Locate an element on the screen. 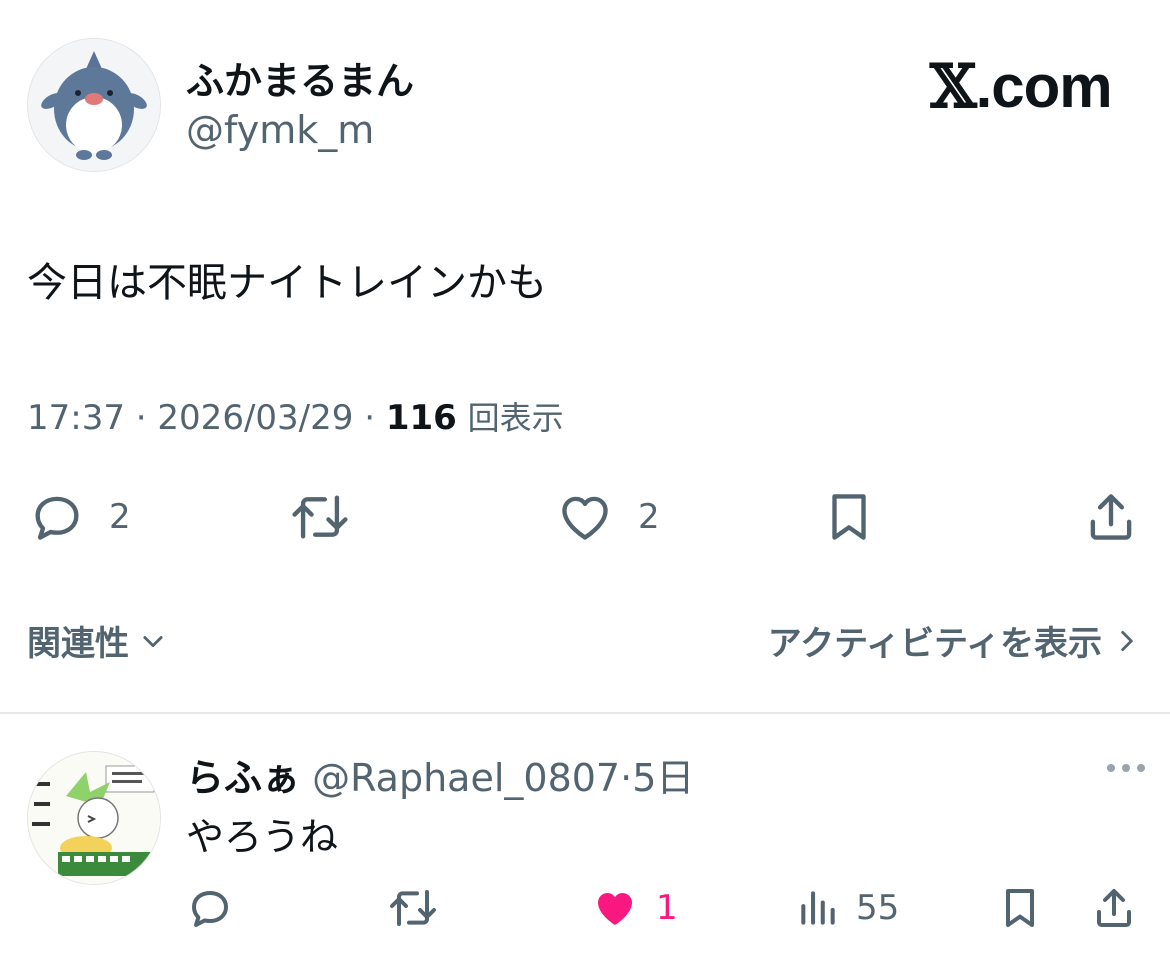  reply-reply-button is located at coordinates (210, 908).